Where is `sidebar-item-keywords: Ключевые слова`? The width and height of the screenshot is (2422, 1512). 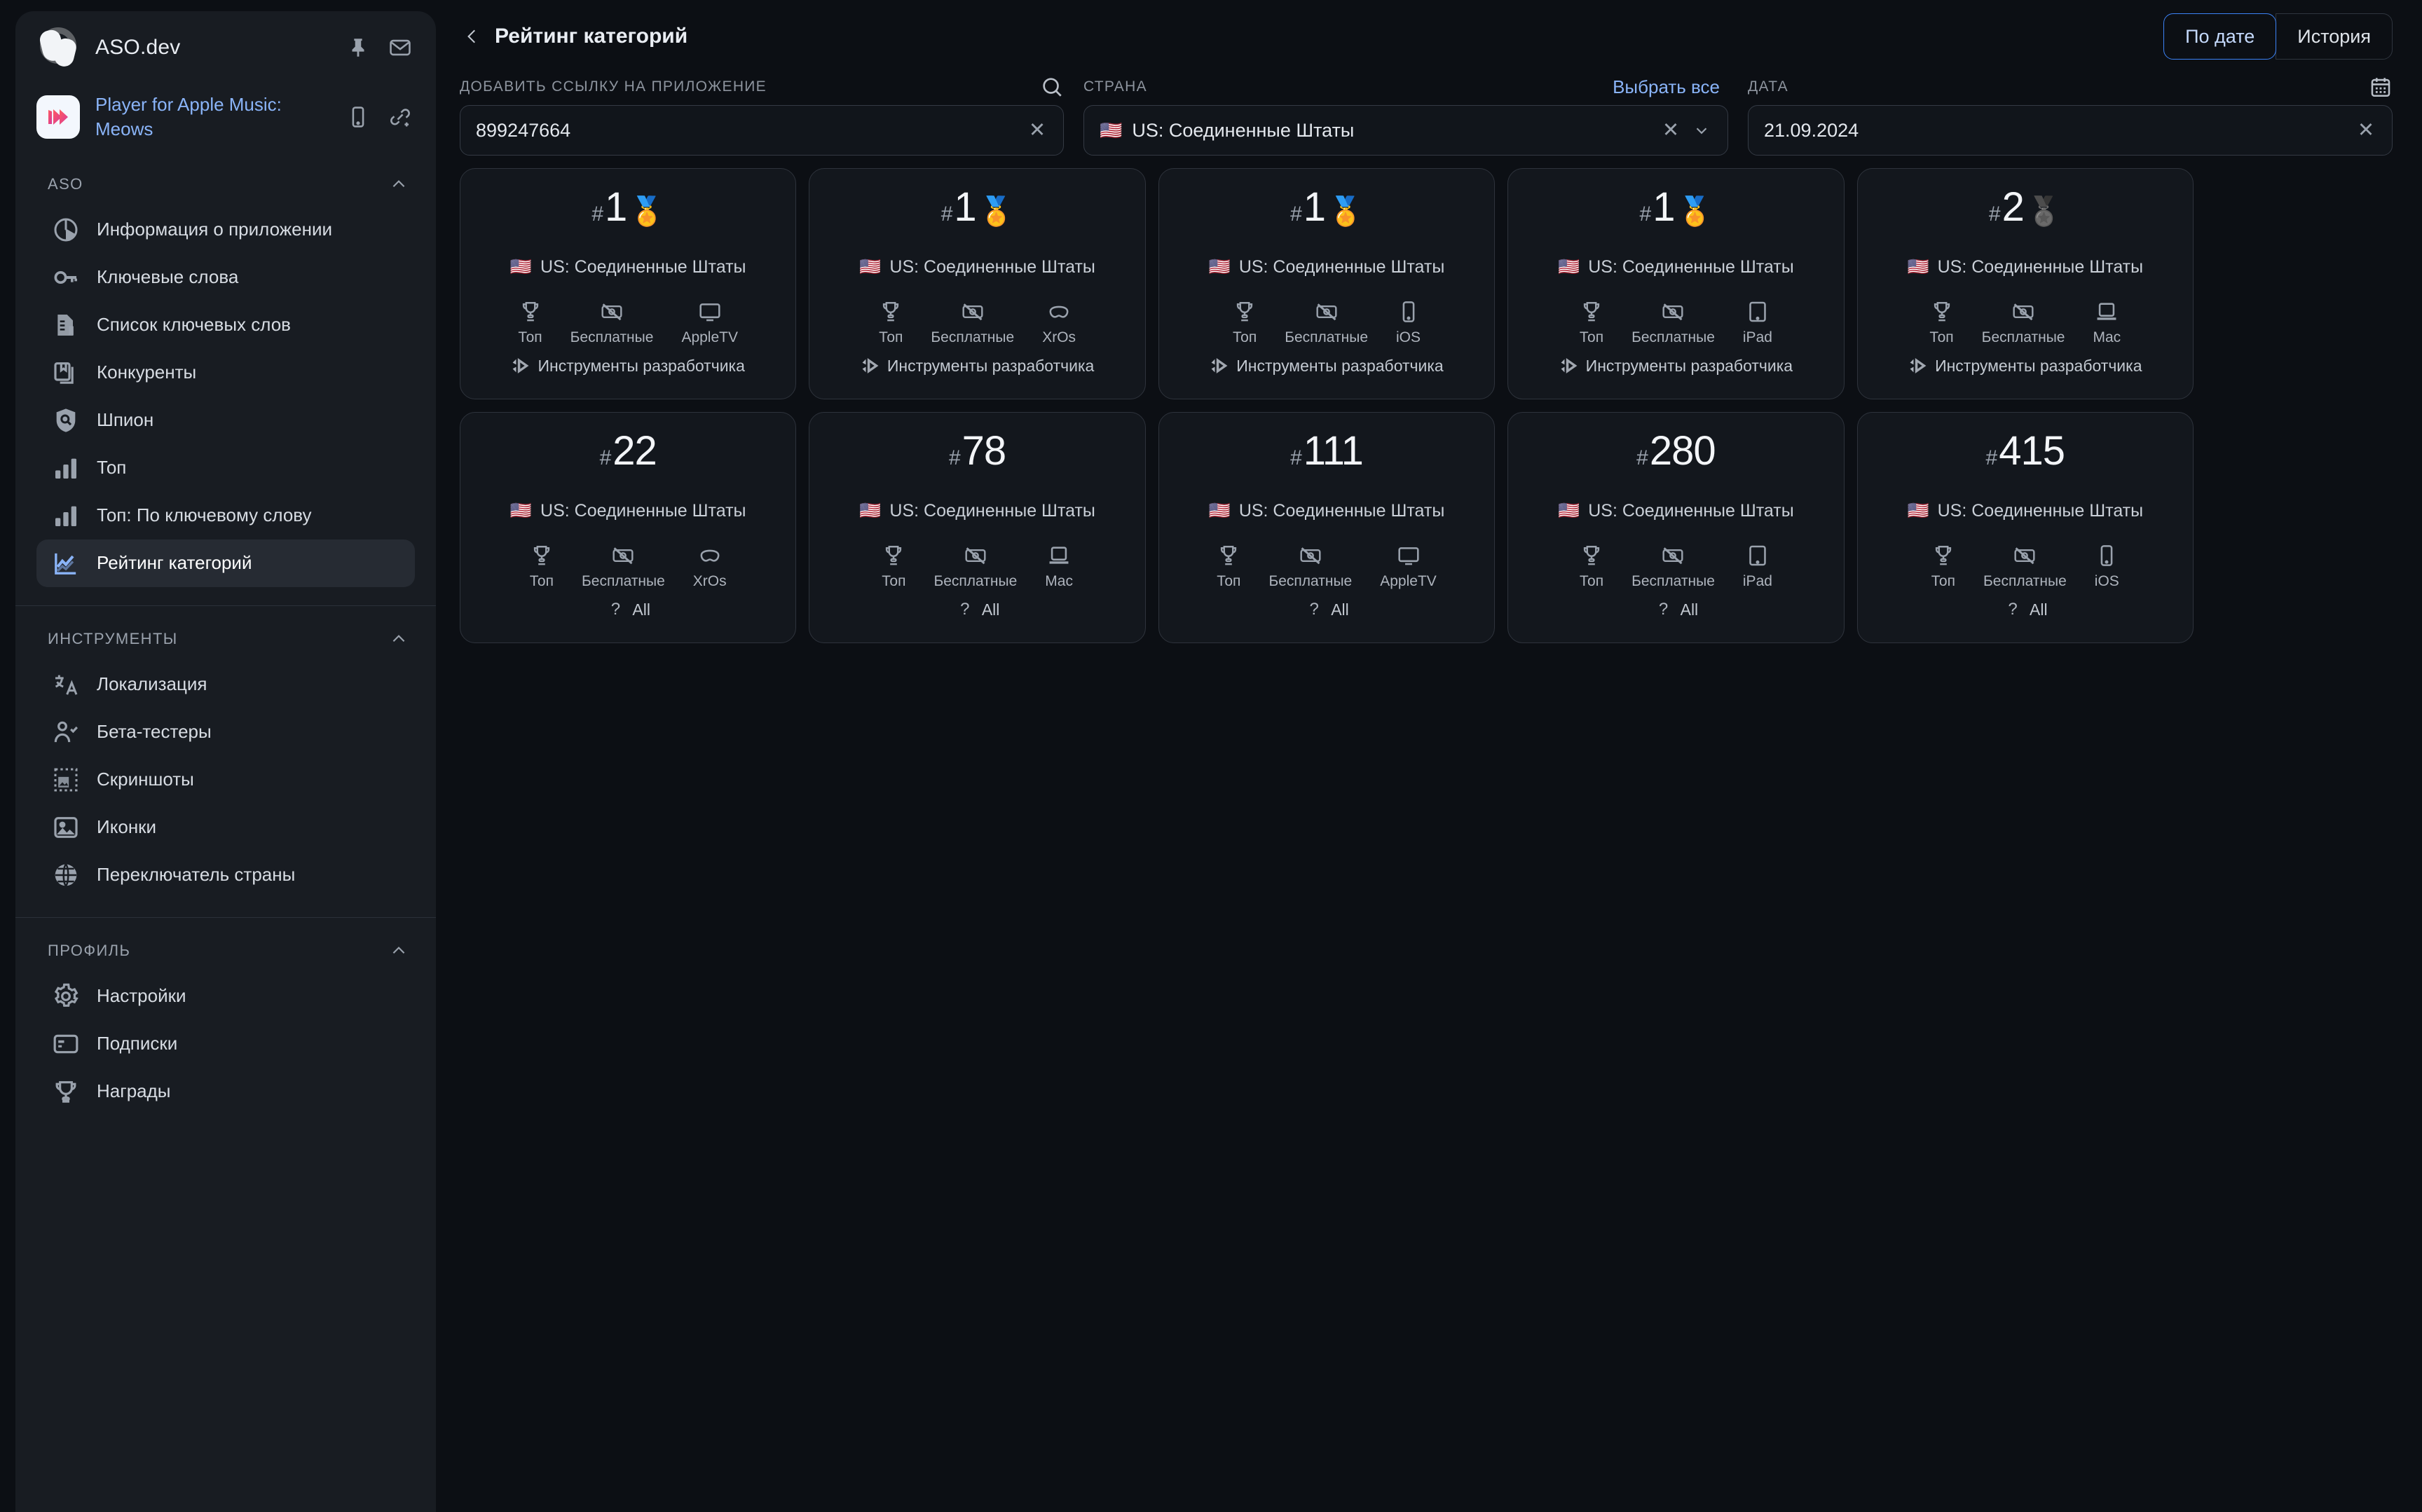 sidebar-item-keywords: Ключевые слова is located at coordinates (225, 277).